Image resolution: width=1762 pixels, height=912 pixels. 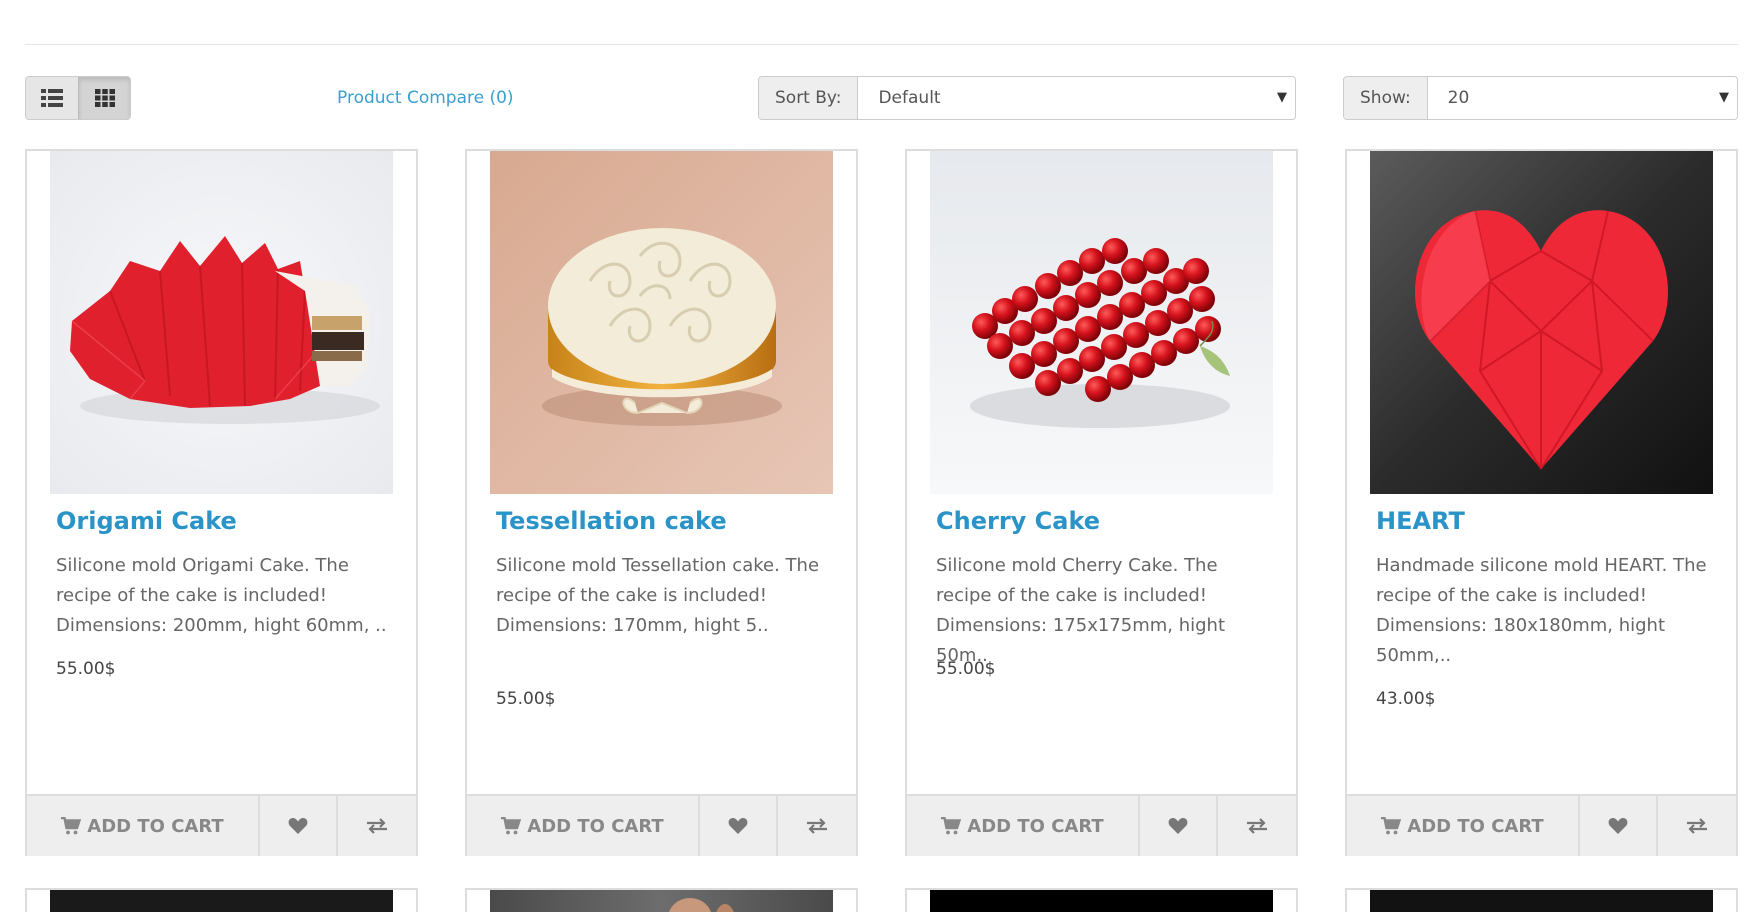 What do you see at coordinates (1458, 98) in the screenshot?
I see `show-select-value: 20` at bounding box center [1458, 98].